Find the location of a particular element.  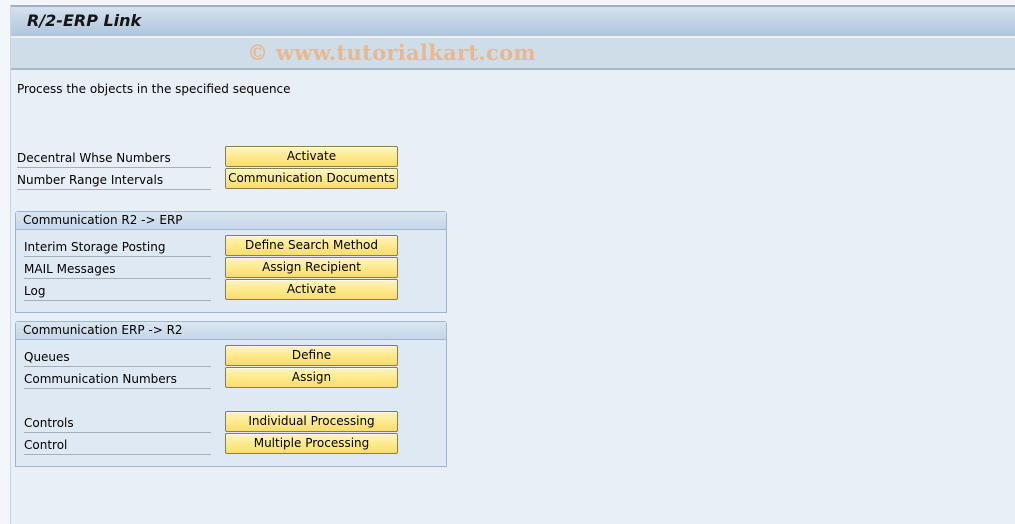

row-log: Log Activate is located at coordinates (224, 291).